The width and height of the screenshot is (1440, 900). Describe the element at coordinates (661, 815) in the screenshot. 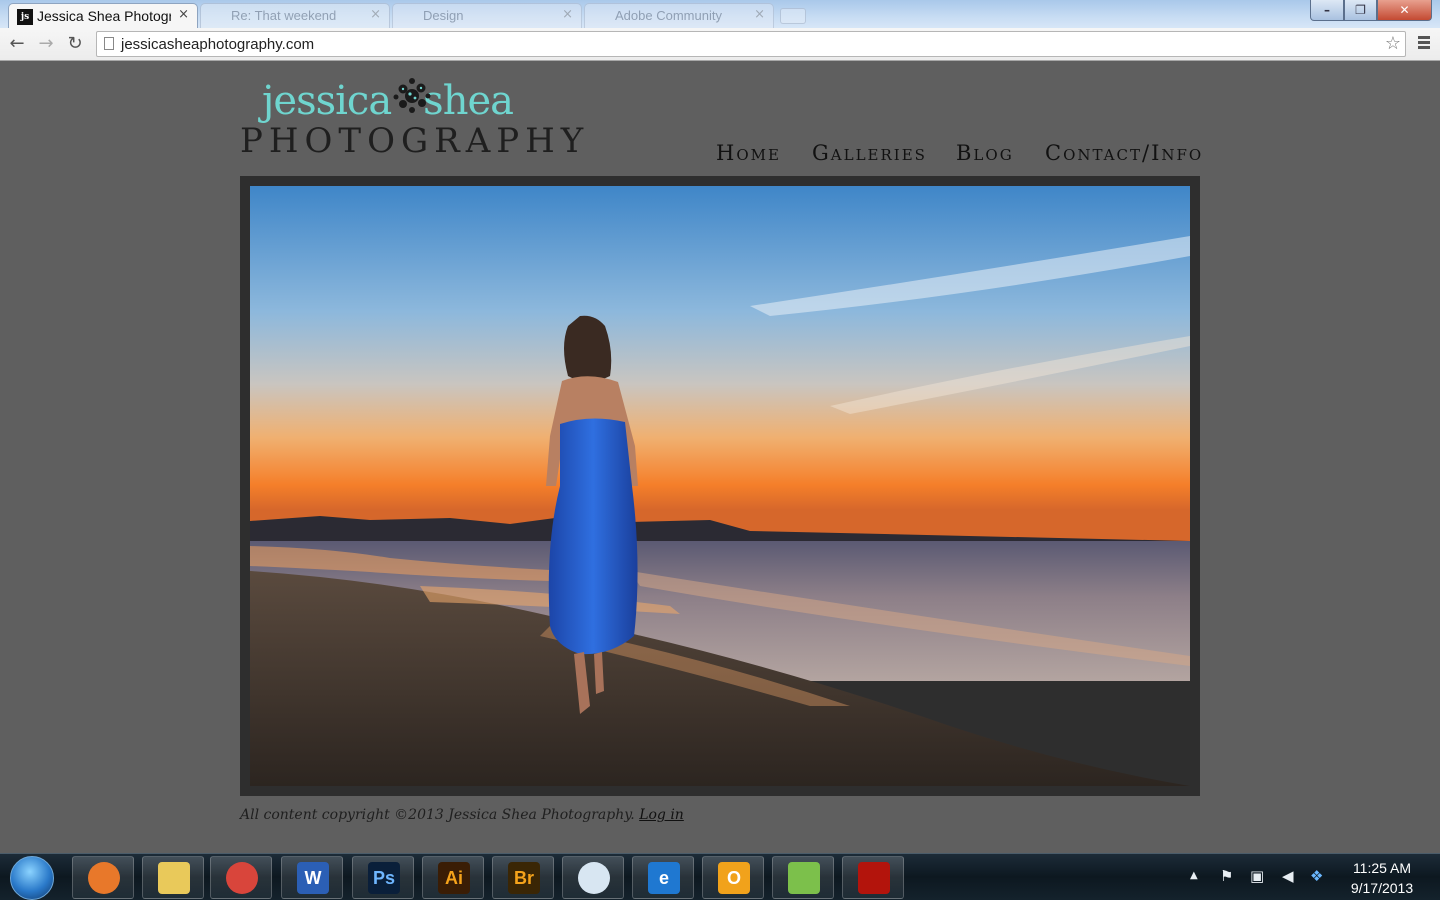

I see `login-link: Log in` at that location.